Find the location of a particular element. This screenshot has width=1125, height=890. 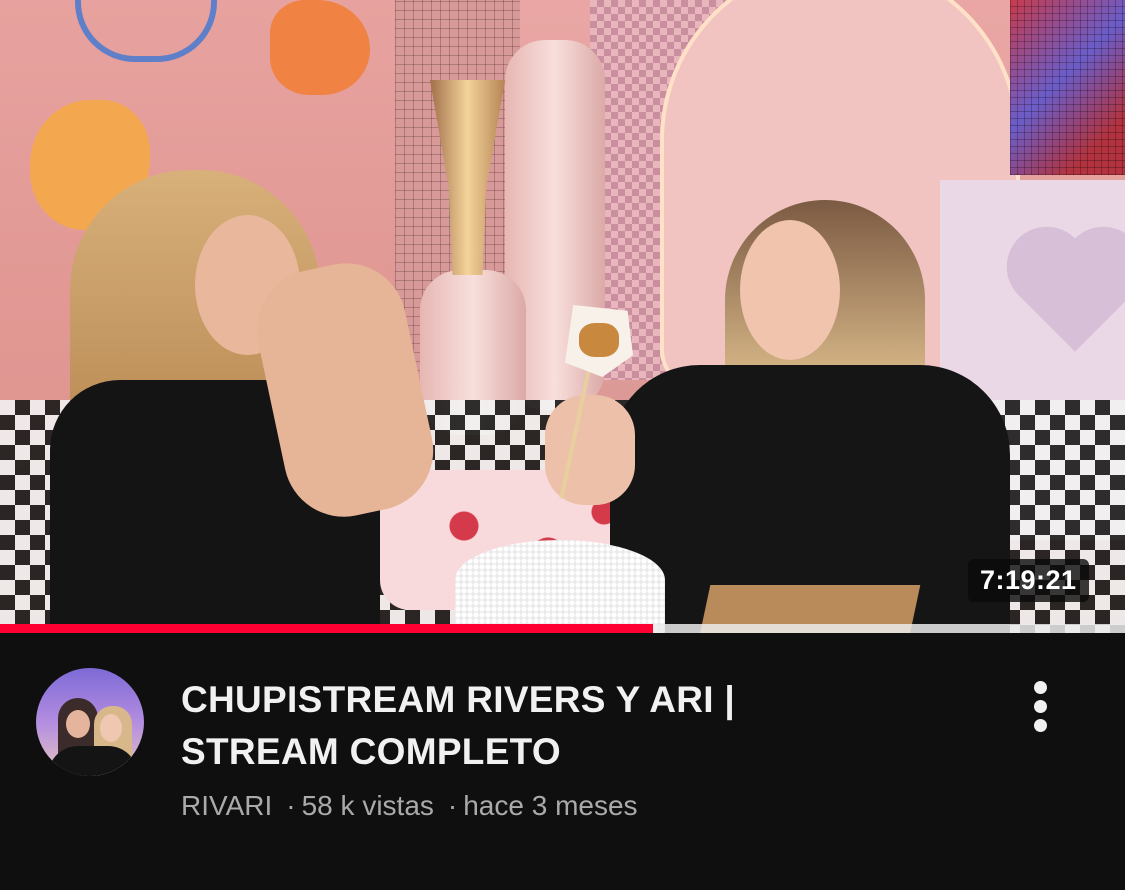

video-metadata: RIVARI · 58 k vistas · hace 3 meses is located at coordinates (409, 806).